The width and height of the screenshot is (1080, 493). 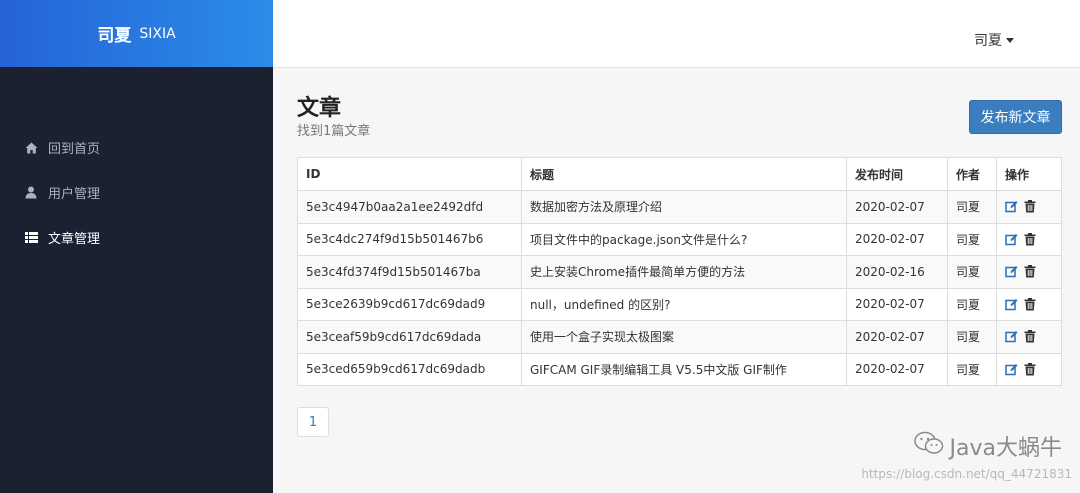 What do you see at coordinates (684, 239) in the screenshot?
I see `cell-title: 项目文件中的package.json文件是什么?` at bounding box center [684, 239].